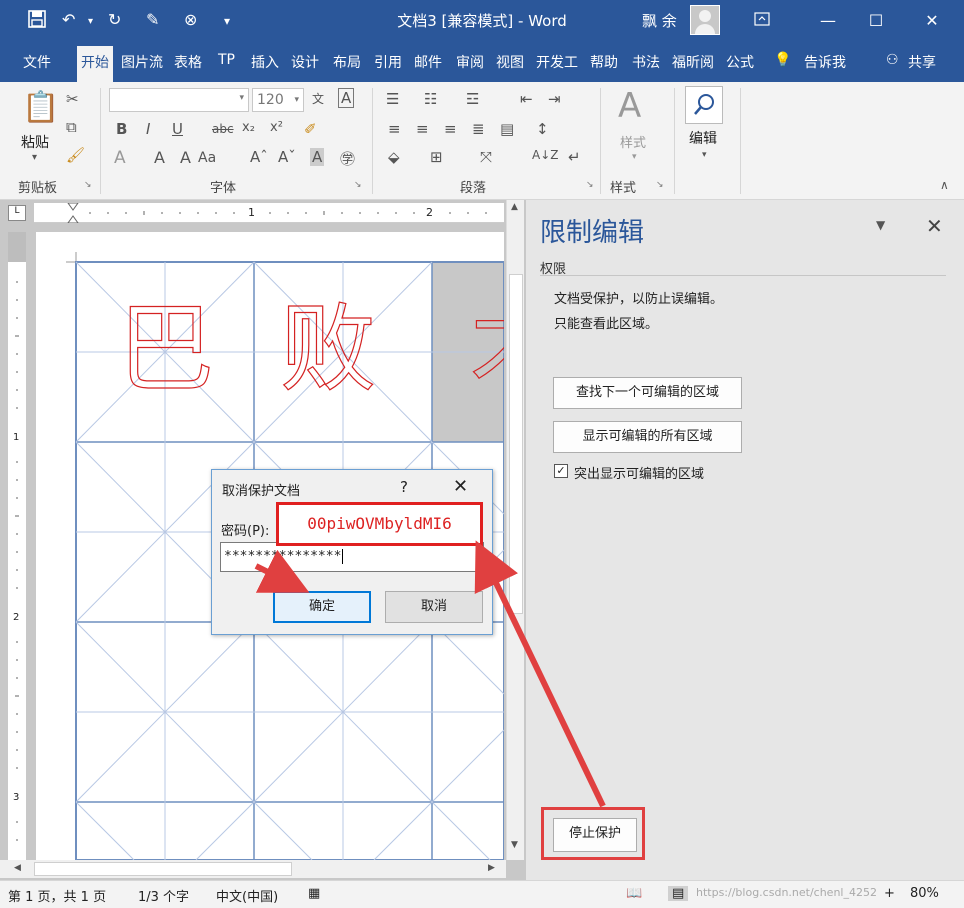 The height and width of the screenshot is (908, 964). I want to click on styles-button: 样式, so click(633, 141).